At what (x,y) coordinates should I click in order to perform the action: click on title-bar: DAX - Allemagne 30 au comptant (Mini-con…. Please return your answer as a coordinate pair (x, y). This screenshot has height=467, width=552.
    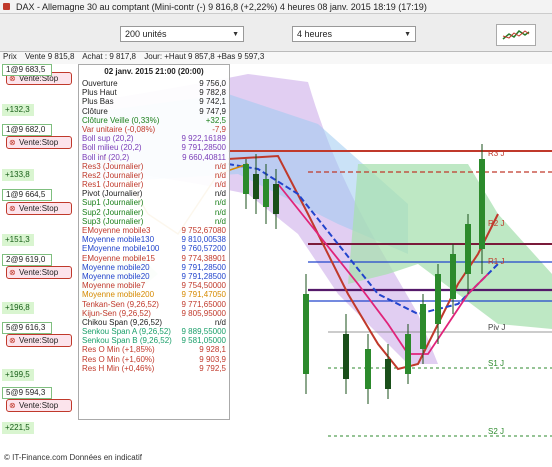
    Looking at the image, I should click on (276, 7).